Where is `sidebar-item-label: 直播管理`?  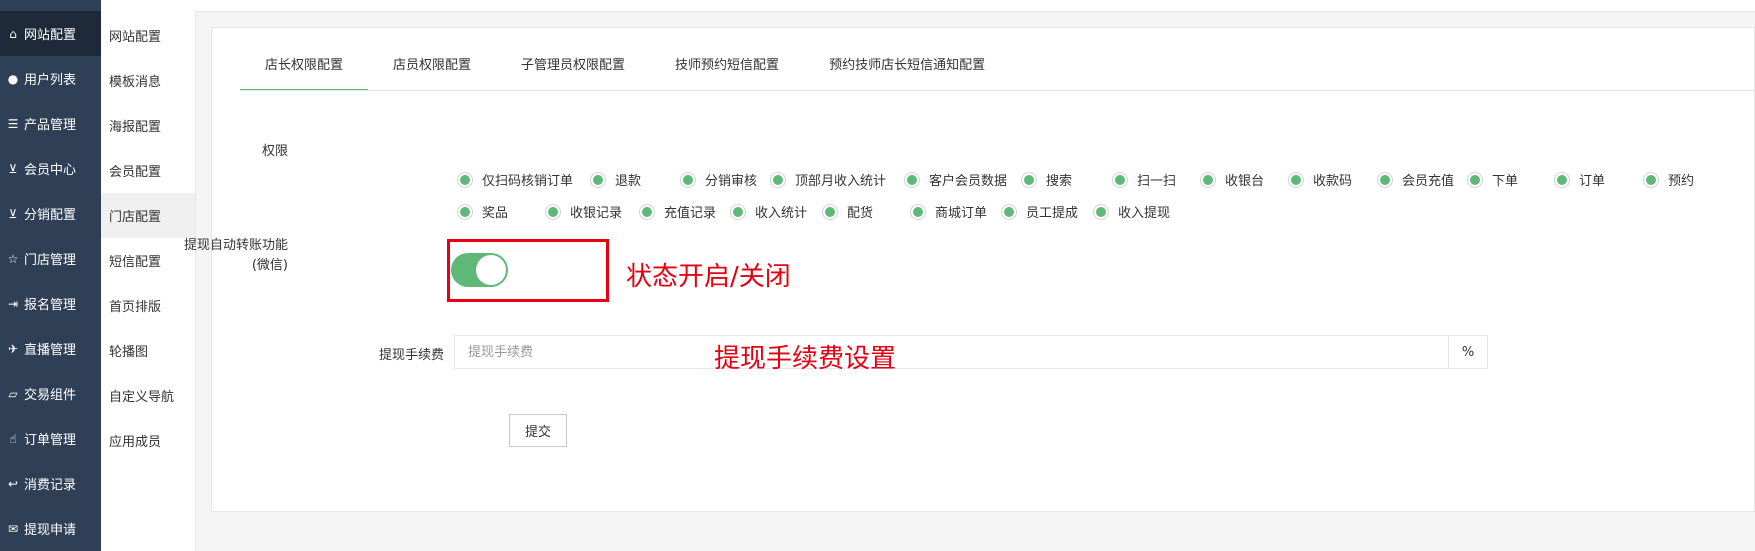 sidebar-item-label: 直播管理 is located at coordinates (50, 350).